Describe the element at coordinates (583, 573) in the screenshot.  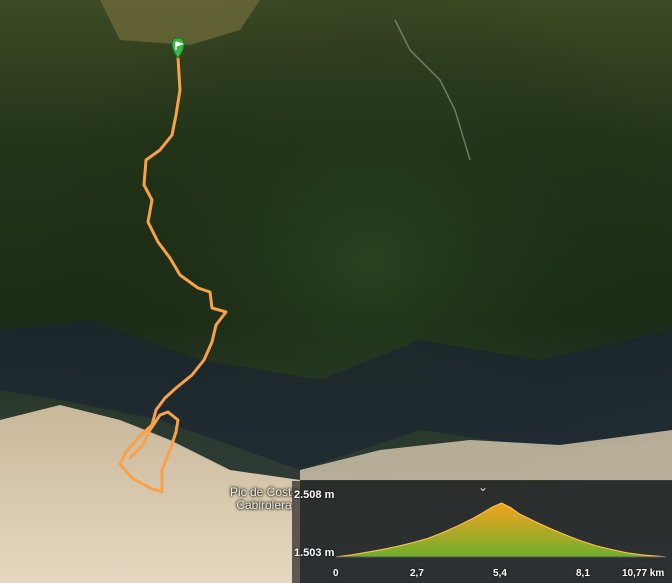
I see `distance-tick-3: 8,1` at that location.